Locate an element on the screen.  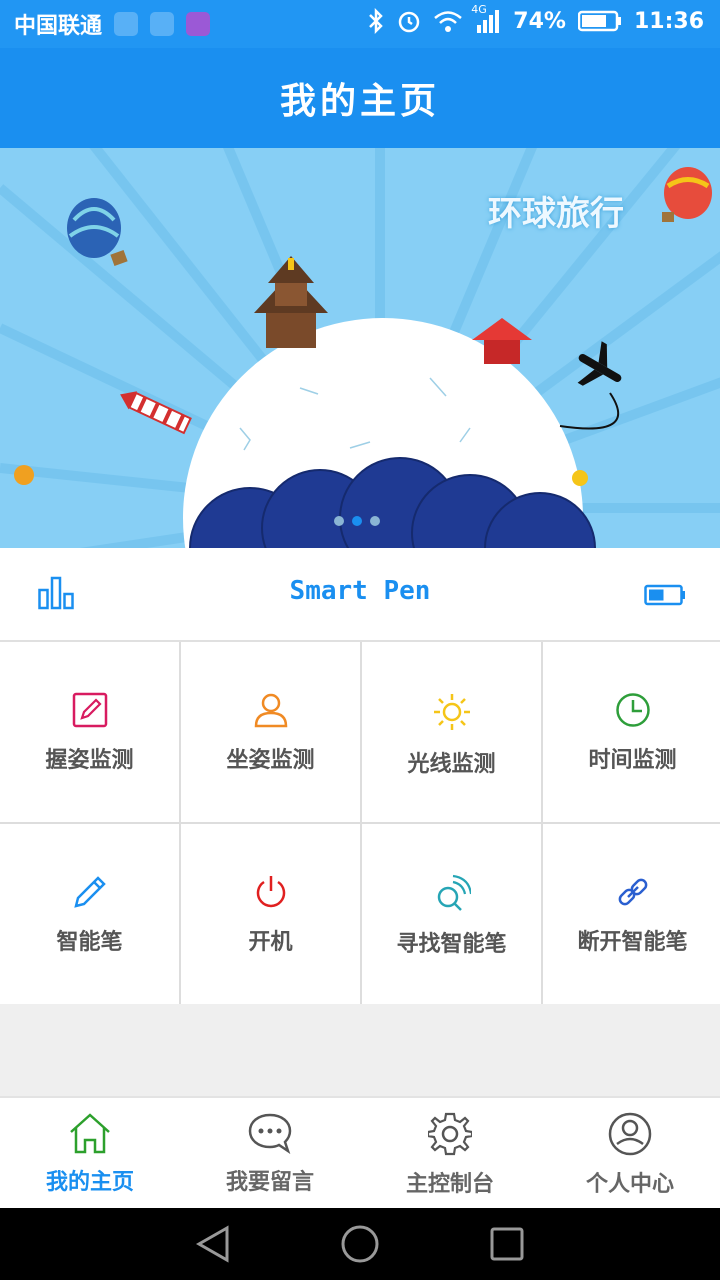
tab-label: 主控制台 is located at coordinates (449, 1184).